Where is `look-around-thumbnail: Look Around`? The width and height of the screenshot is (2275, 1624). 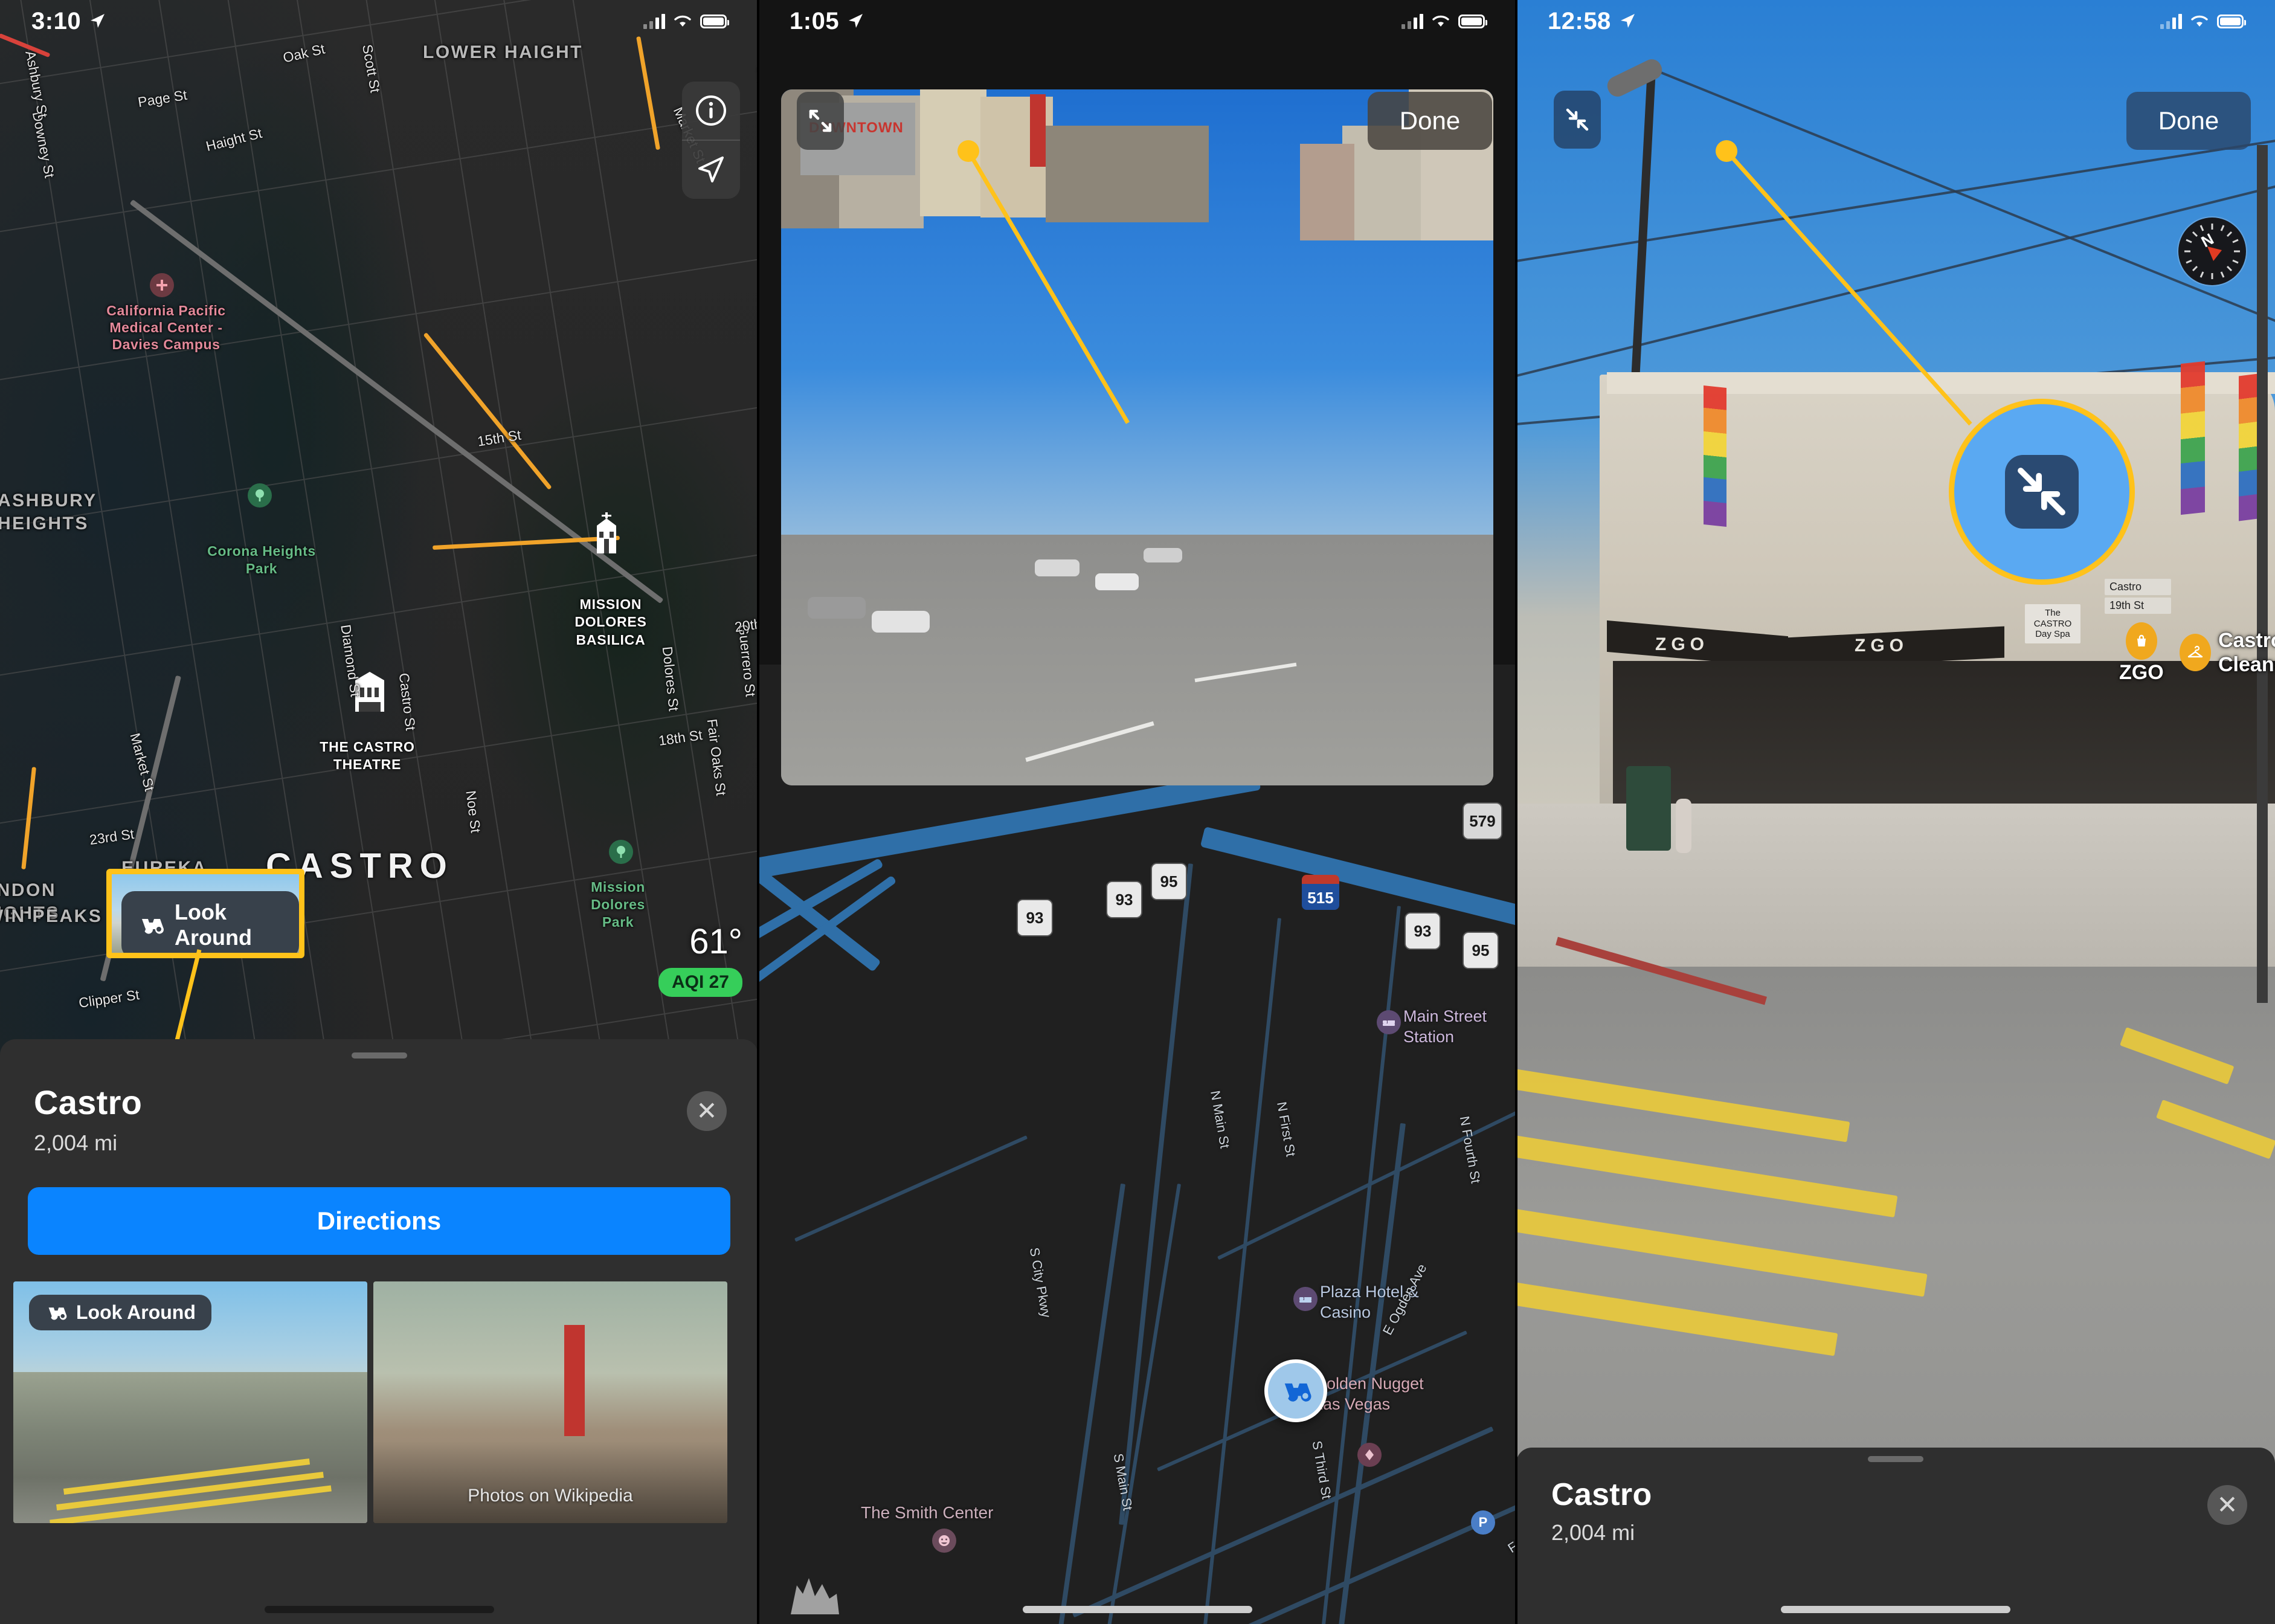
look-around-thumbnail: Look Around is located at coordinates (190, 1402).